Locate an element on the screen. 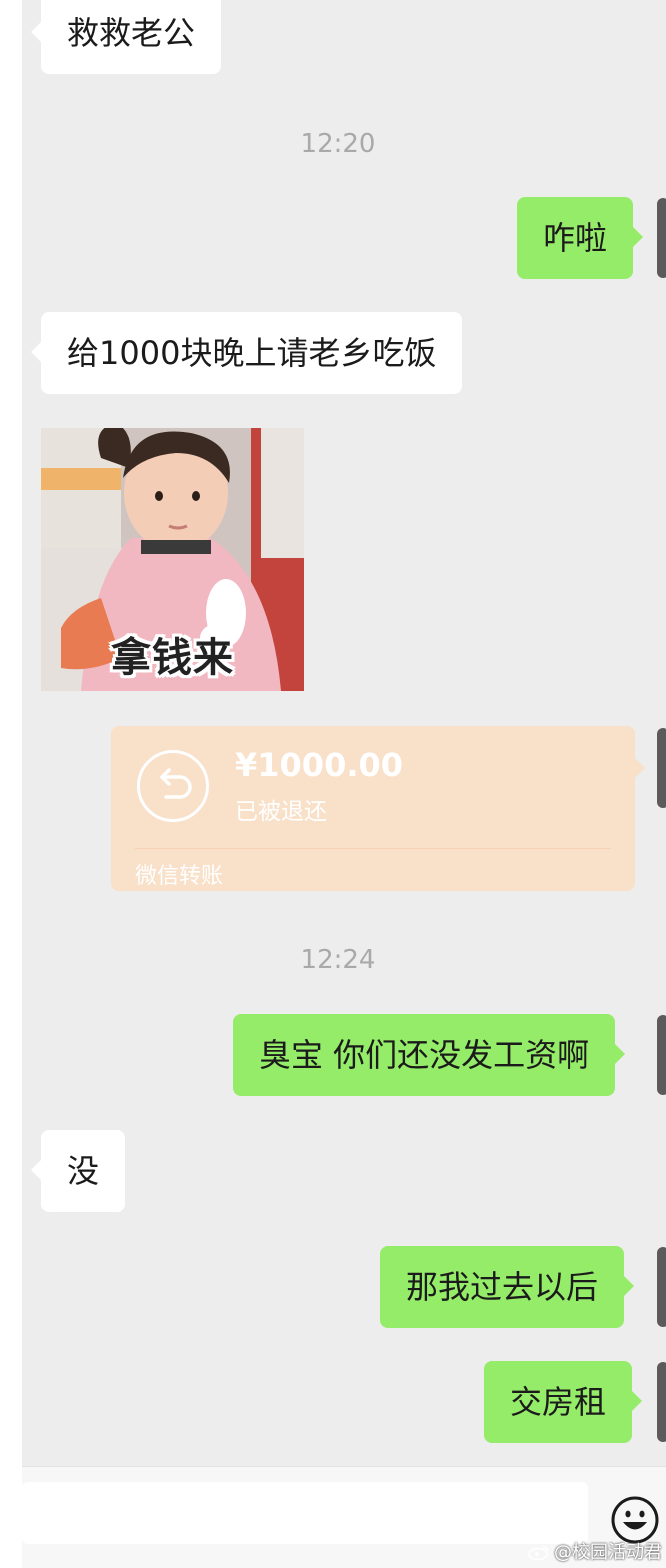 This screenshot has width=666, height=1568. transfer-amount: ¥1000.00 is located at coordinates (319, 765).